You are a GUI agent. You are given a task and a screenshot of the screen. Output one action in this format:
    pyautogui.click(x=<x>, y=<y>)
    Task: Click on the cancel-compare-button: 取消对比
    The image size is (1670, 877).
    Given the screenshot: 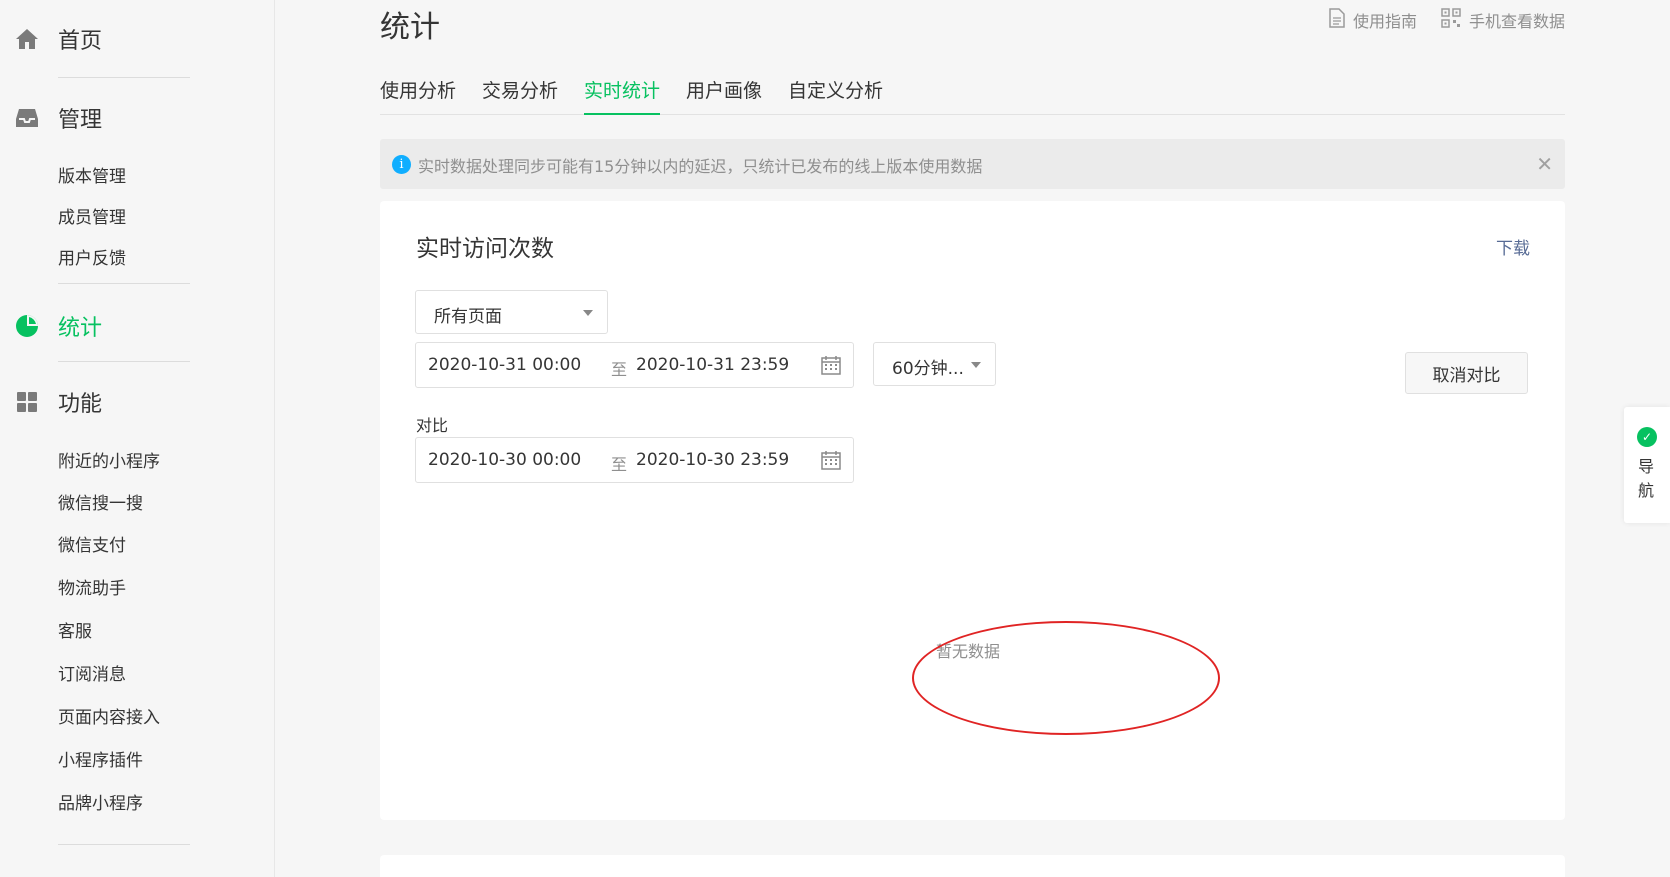 What is the action you would take?
    pyautogui.click(x=1466, y=373)
    